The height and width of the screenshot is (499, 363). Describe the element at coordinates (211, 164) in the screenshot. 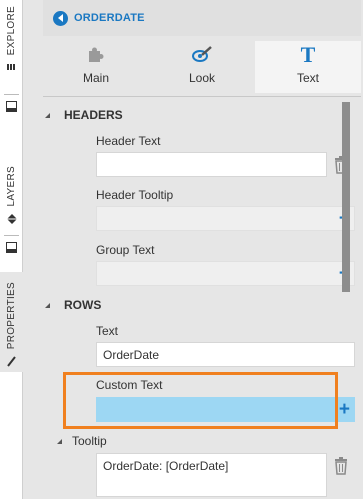

I see `header-text-field` at that location.